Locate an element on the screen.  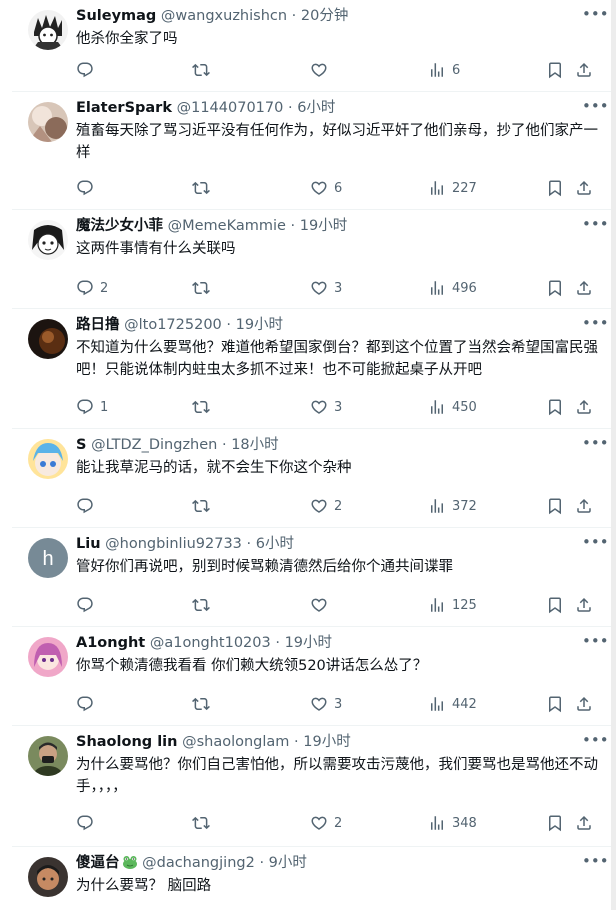
avatar: h is located at coordinates (48, 558).